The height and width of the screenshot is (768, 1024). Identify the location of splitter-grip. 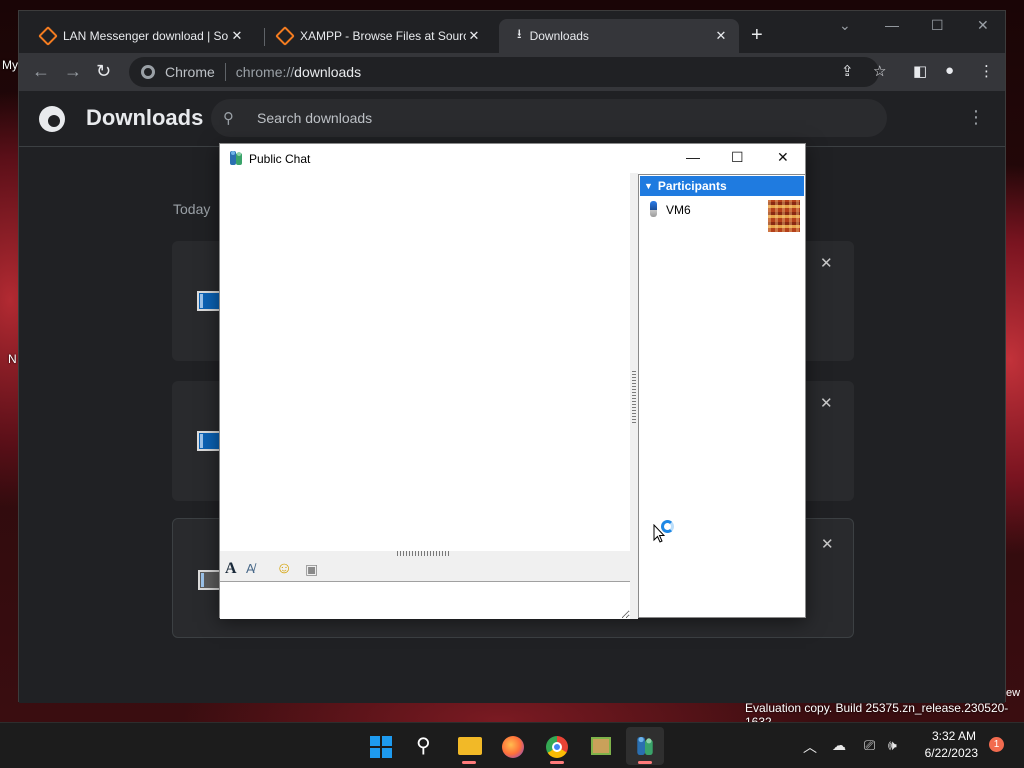
(634, 396).